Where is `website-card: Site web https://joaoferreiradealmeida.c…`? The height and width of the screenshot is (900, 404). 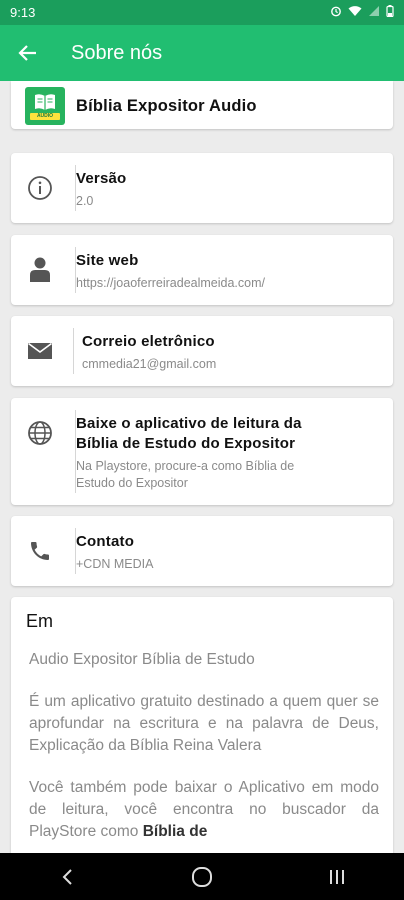
website-card: Site web https://joaoferreiradealmeida.c… is located at coordinates (202, 270).